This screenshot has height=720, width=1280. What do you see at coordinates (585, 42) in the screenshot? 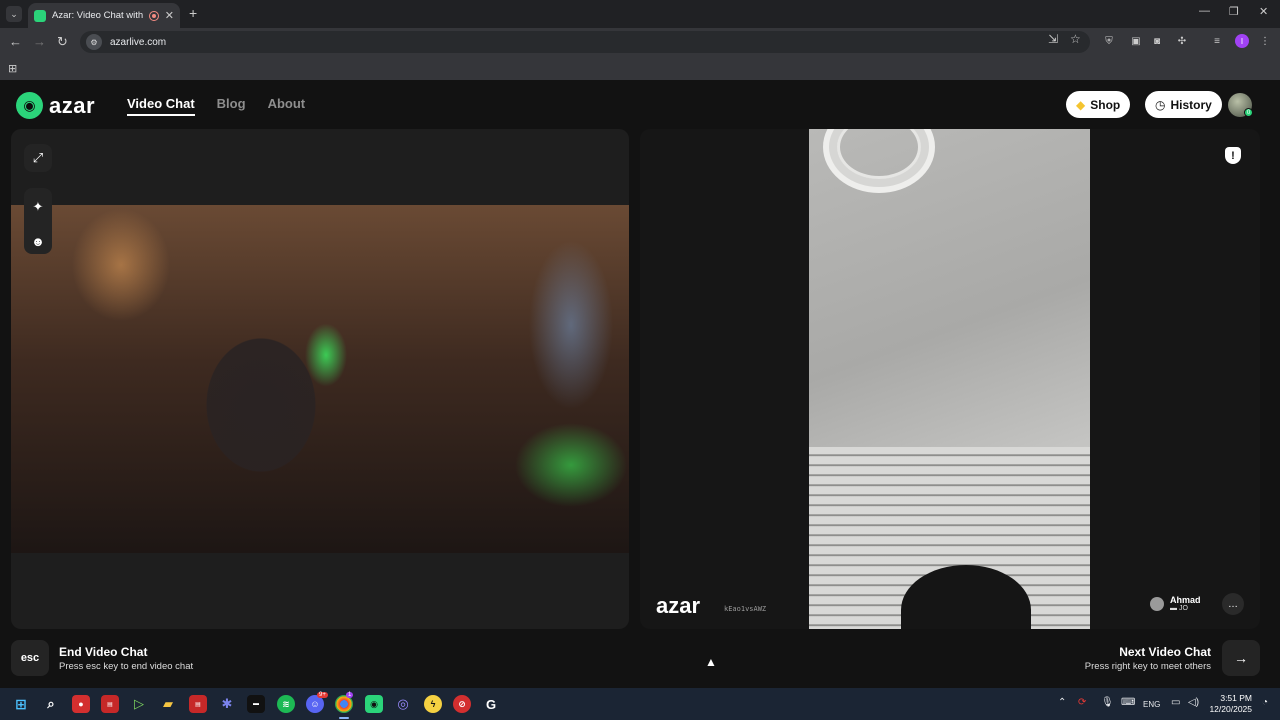
I see `address-bar: ⚙ azarlive.com` at bounding box center [585, 42].